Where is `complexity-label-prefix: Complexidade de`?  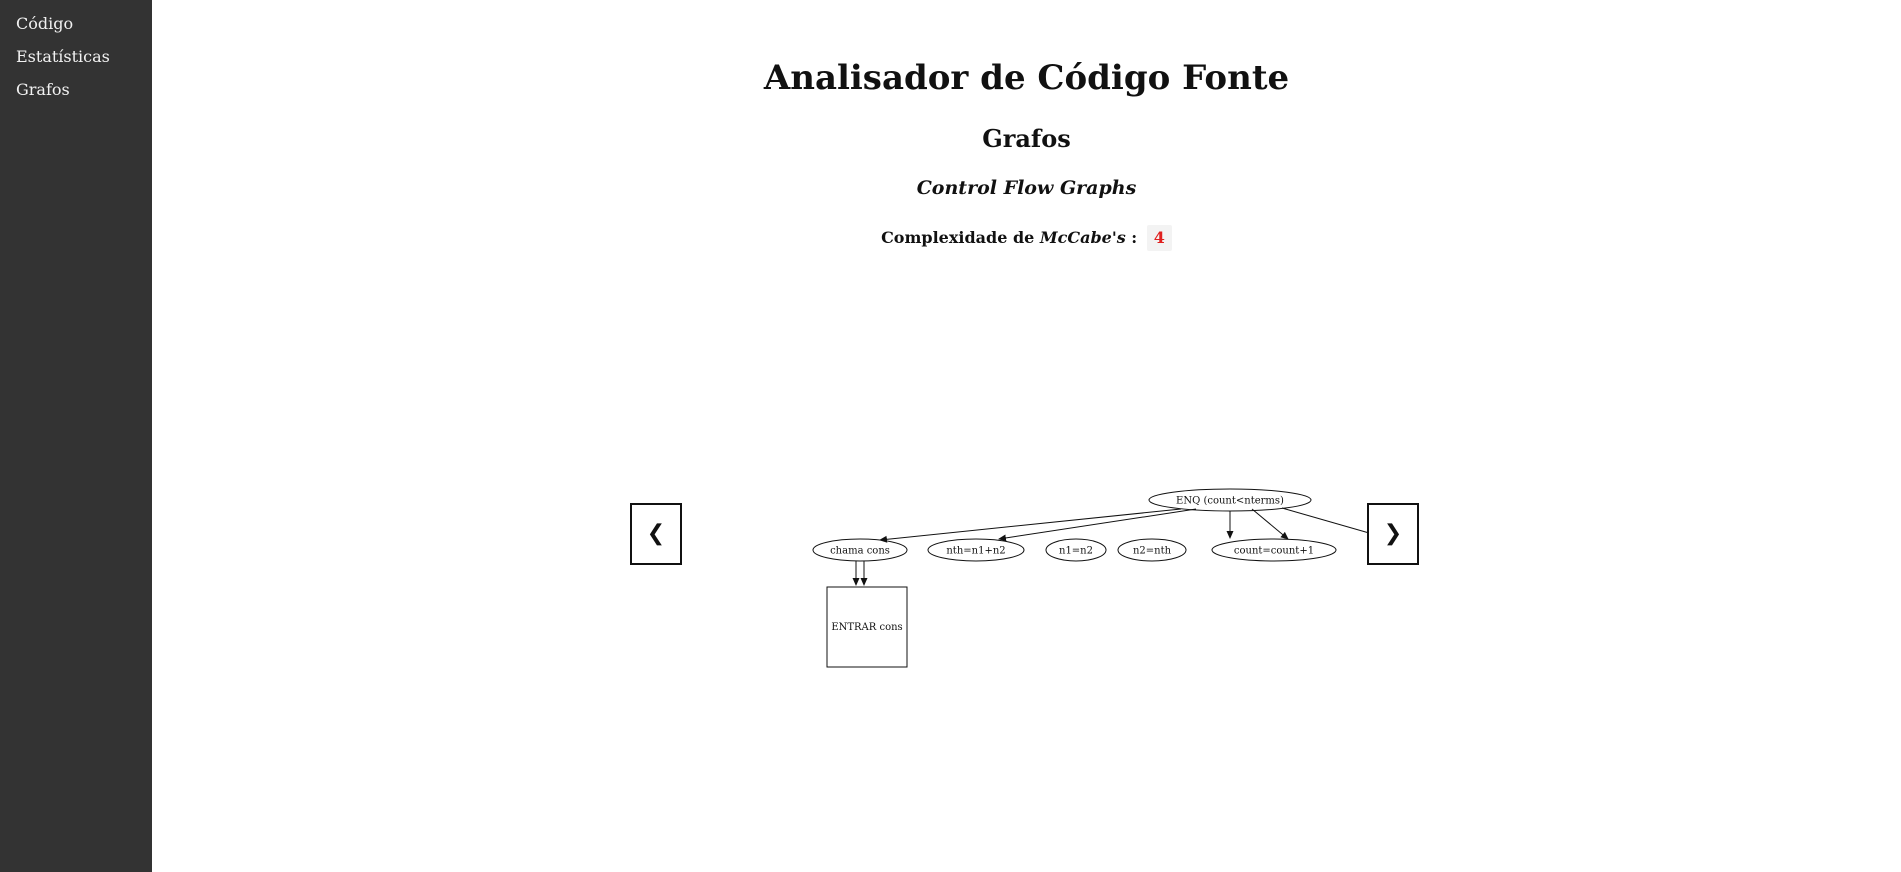 complexity-label-prefix: Complexidade de is located at coordinates (960, 237).